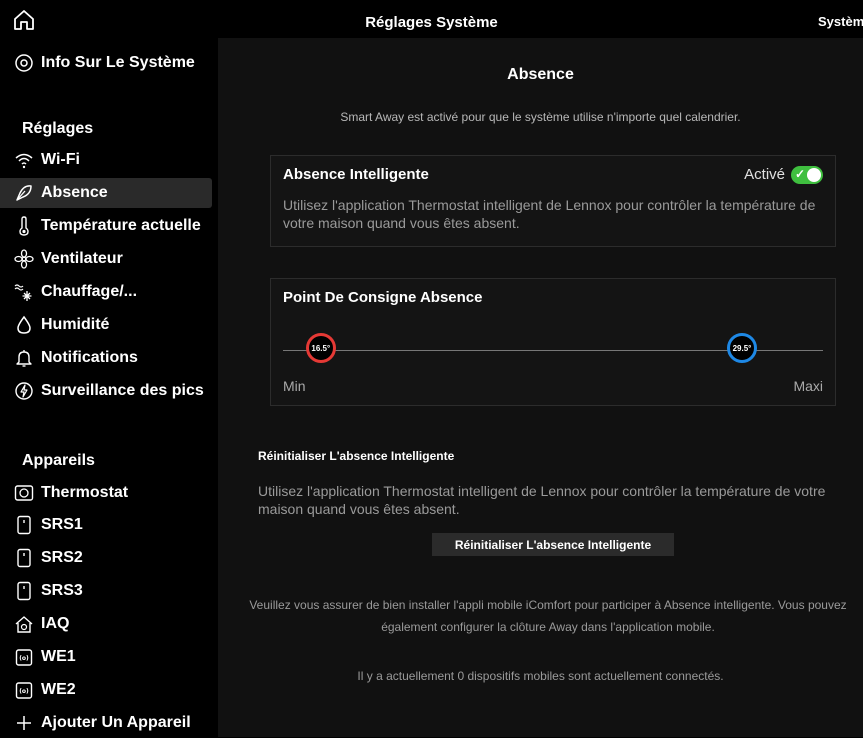  Describe the element at coordinates (82, 258) in the screenshot. I see `sidebar-item-label: Ventilateur` at that location.